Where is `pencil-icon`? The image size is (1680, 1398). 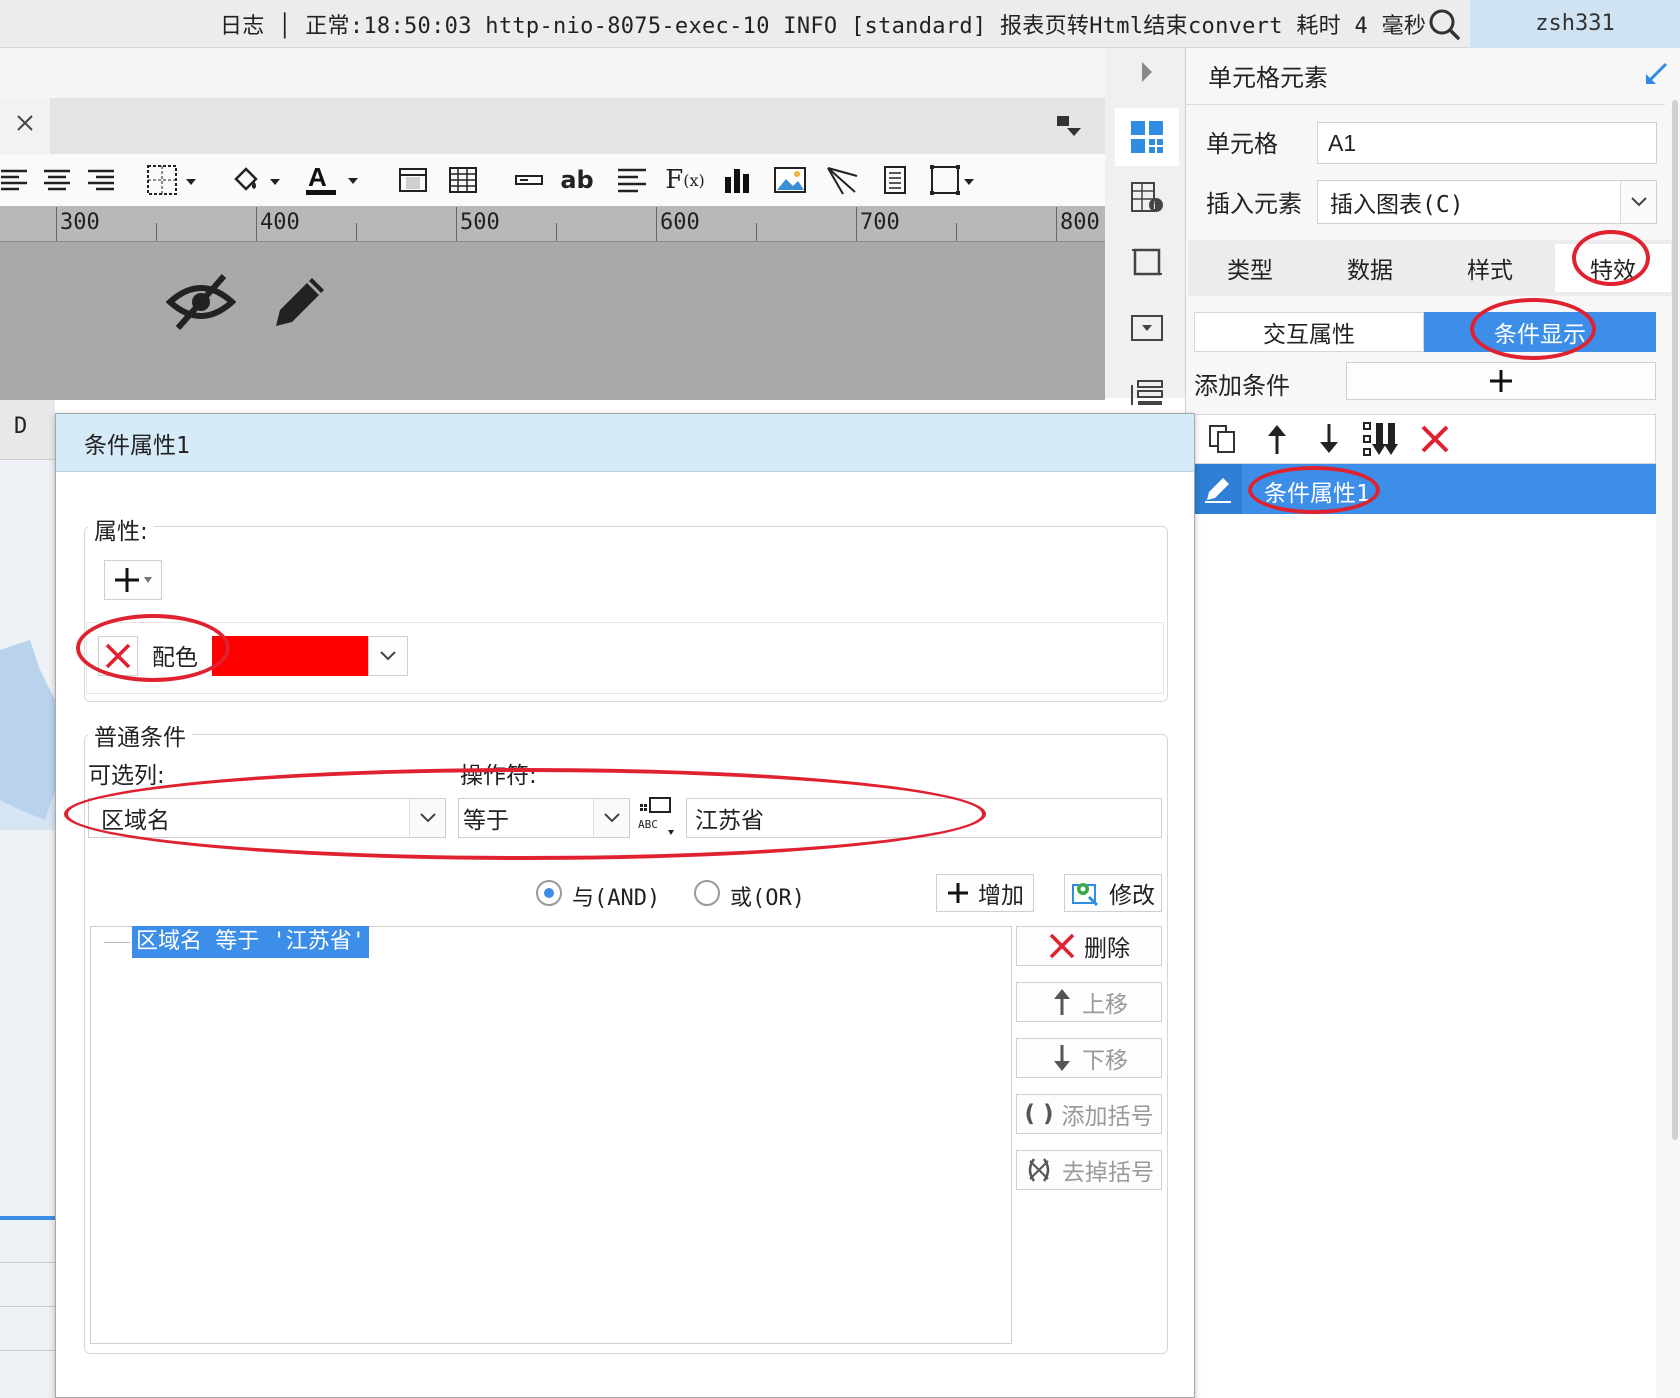 pencil-icon is located at coordinates (300, 301).